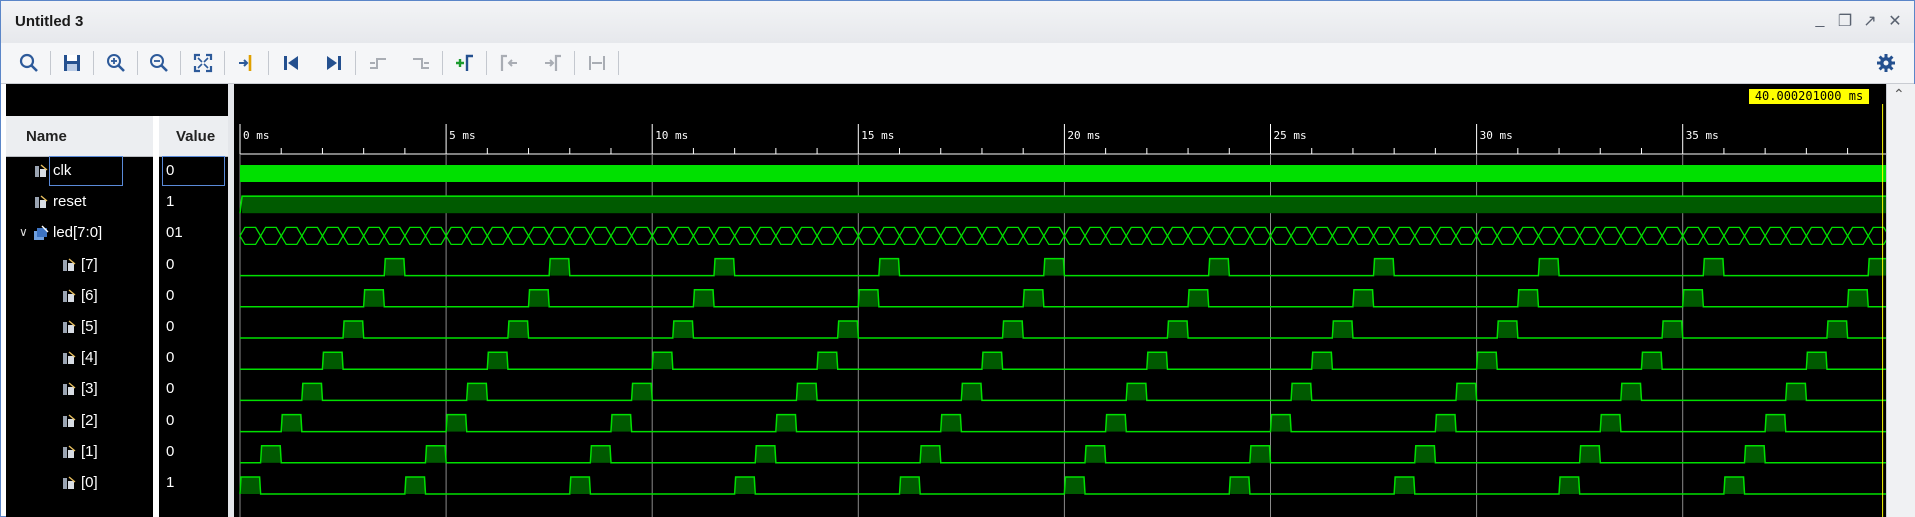 This screenshot has width=1915, height=517. I want to click on close-icon: ✕, so click(1895, 21).